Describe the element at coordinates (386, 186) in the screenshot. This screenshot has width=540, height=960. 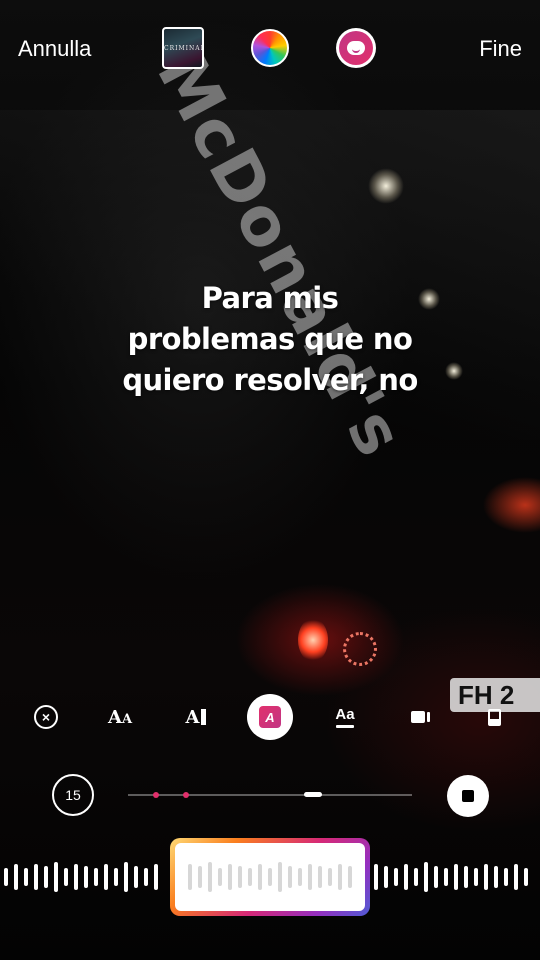
I see `ceiling-lamp` at that location.